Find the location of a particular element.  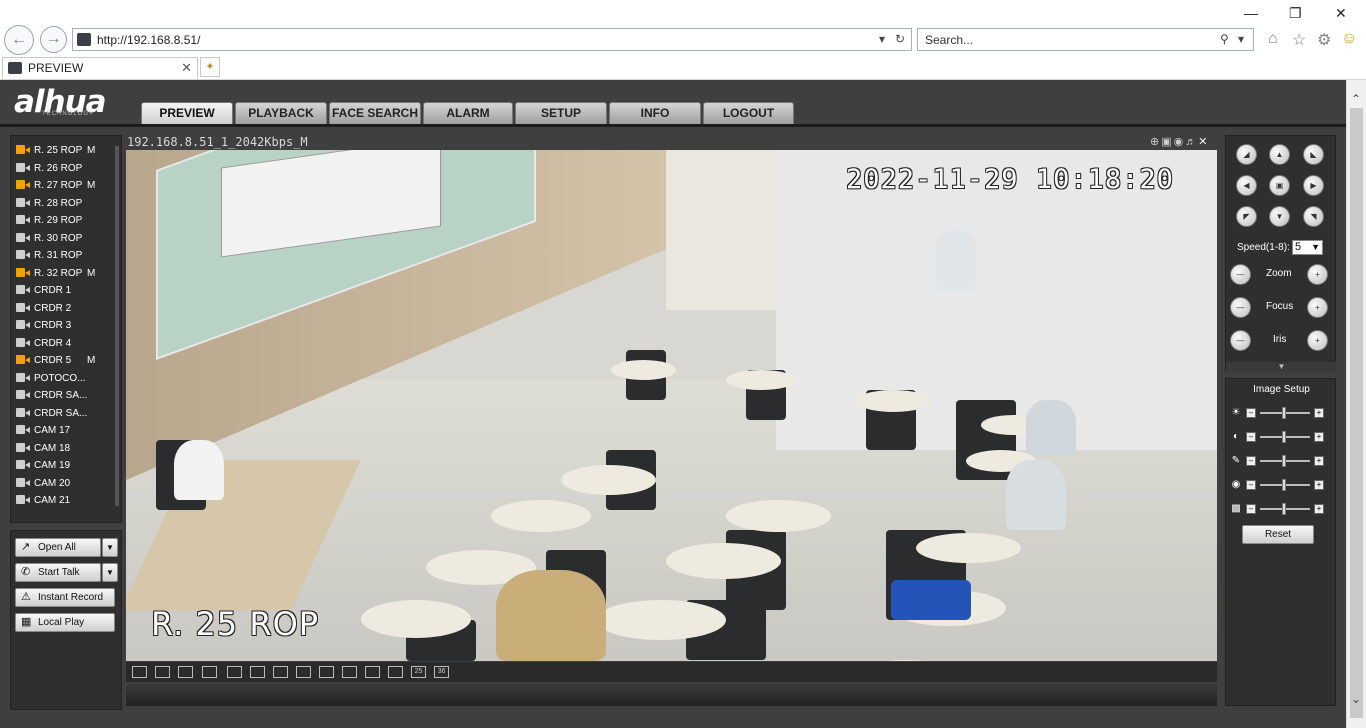

contrast-slider: ◐ – + is located at coordinates (1281, 438).